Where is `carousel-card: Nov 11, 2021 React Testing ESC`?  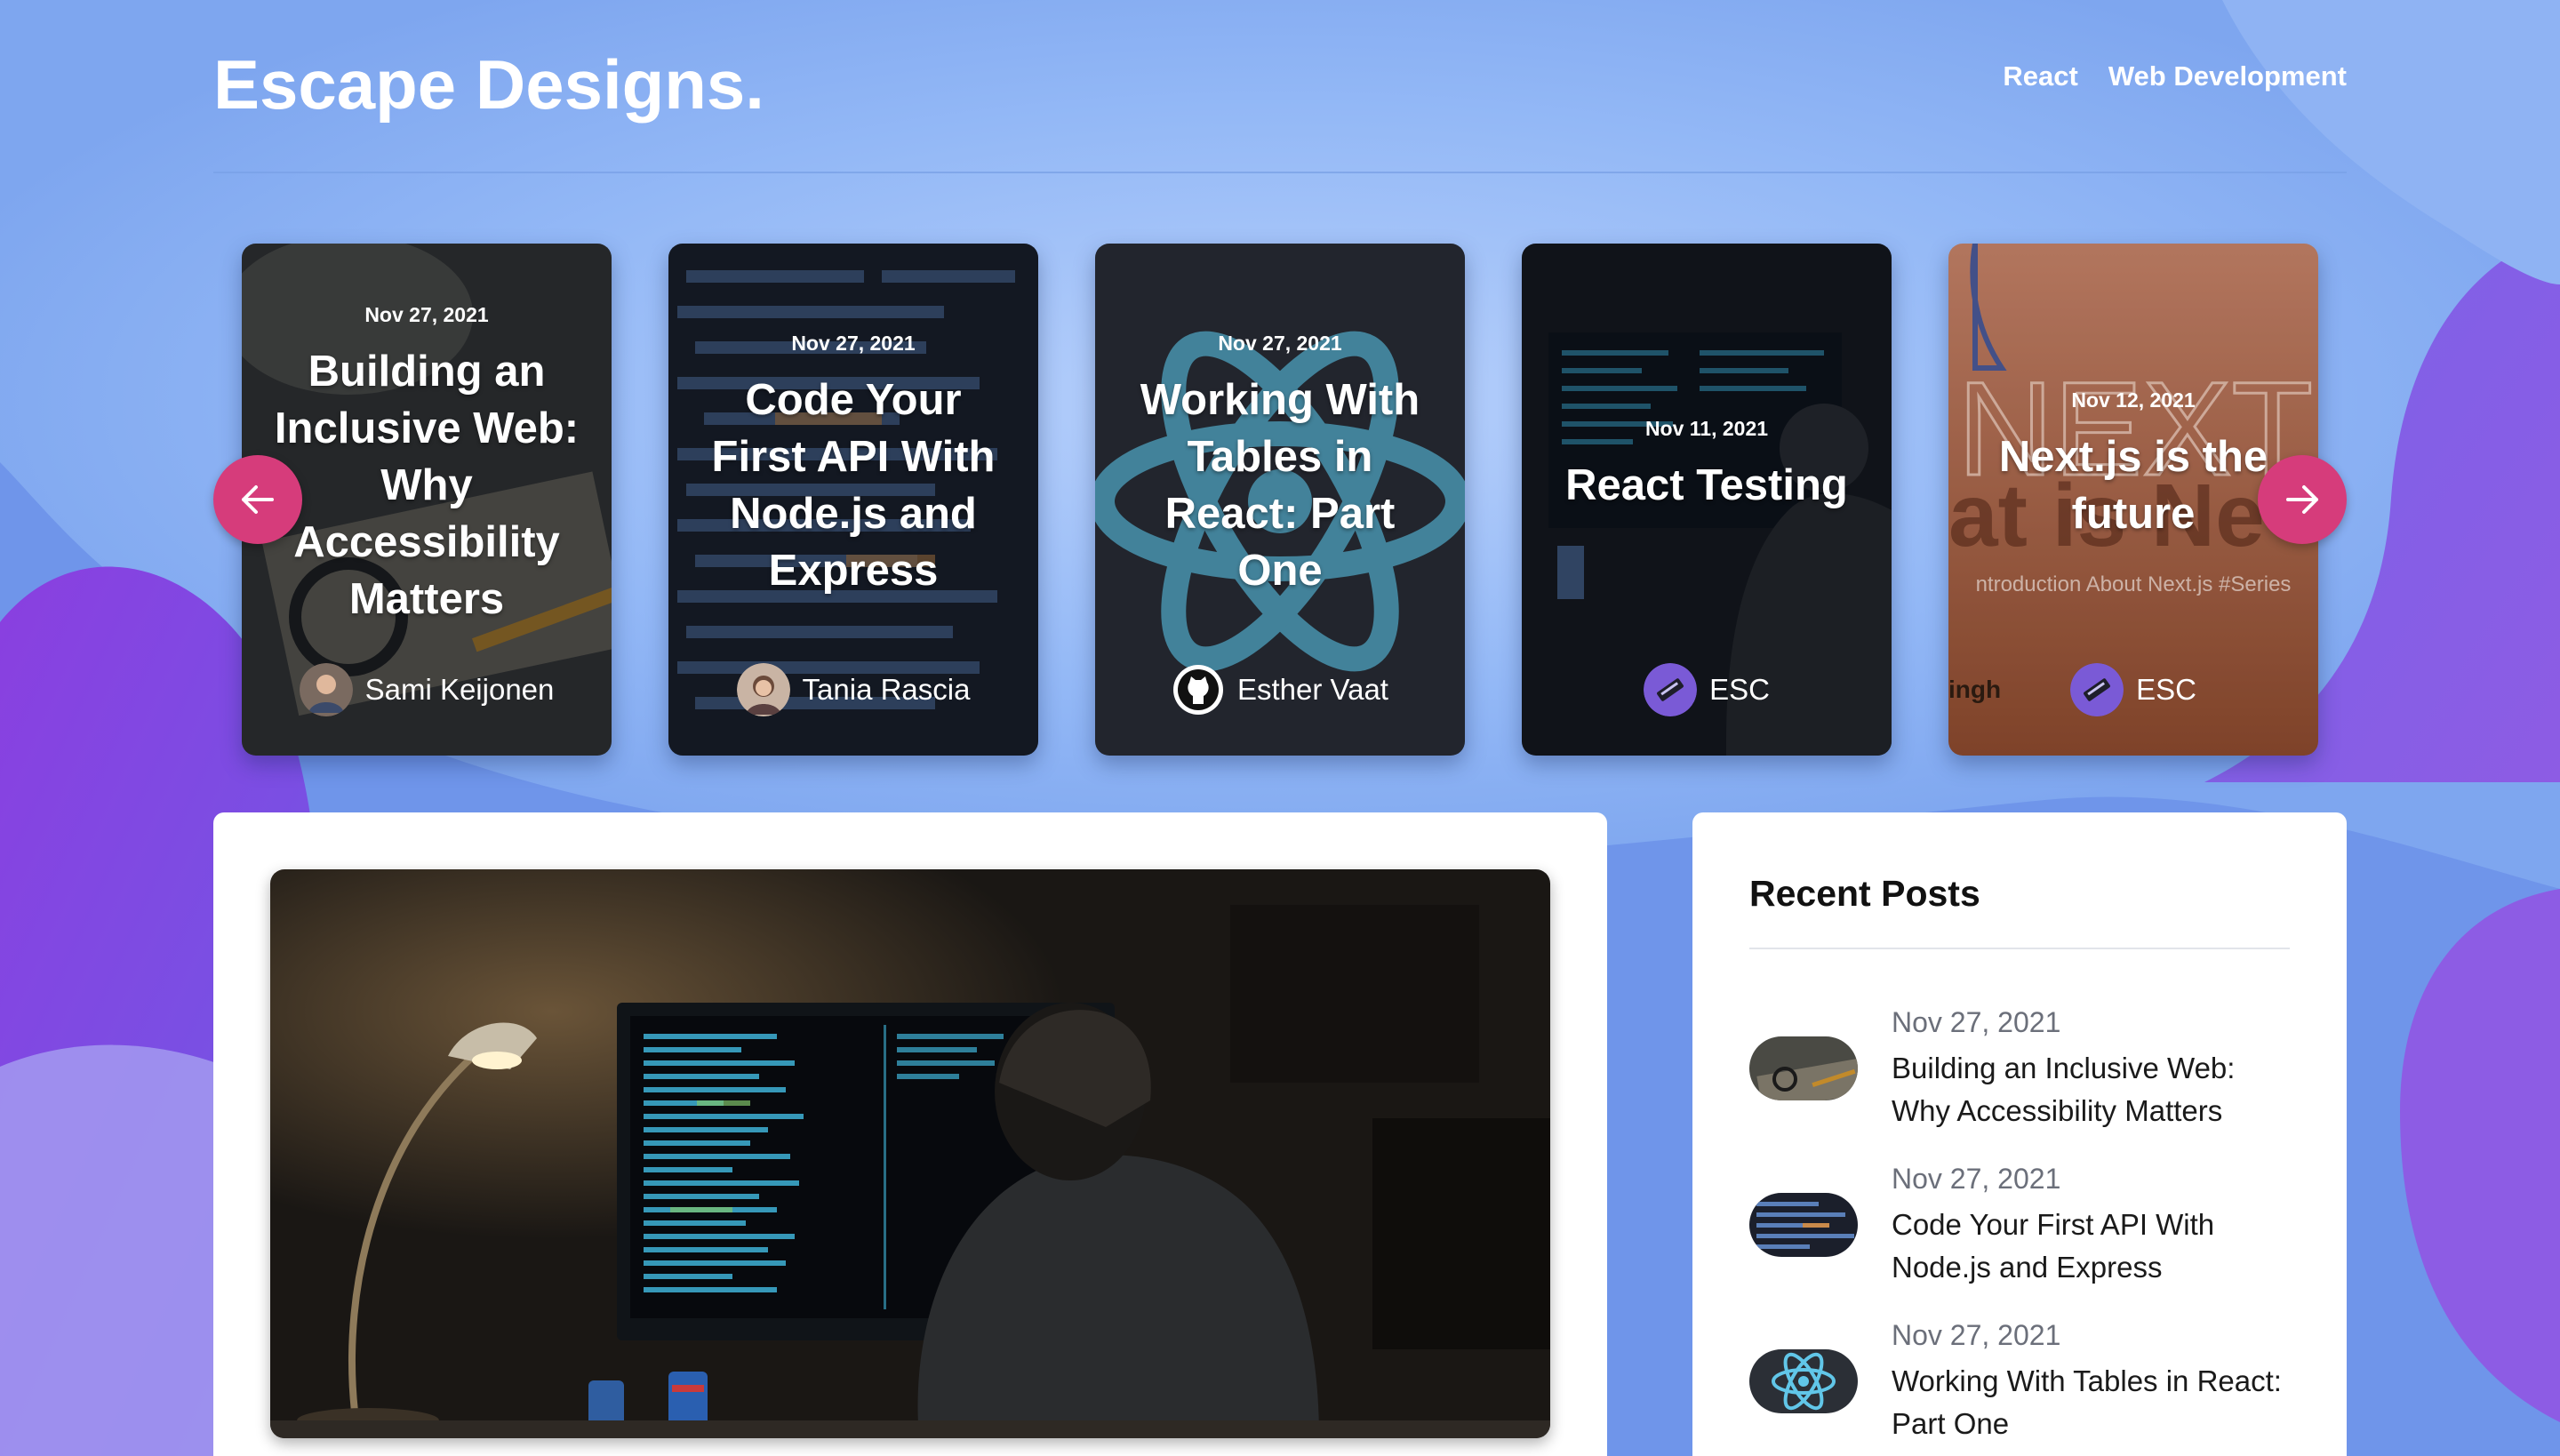
carousel-card: Nov 11, 2021 React Testing ESC is located at coordinates (1707, 500).